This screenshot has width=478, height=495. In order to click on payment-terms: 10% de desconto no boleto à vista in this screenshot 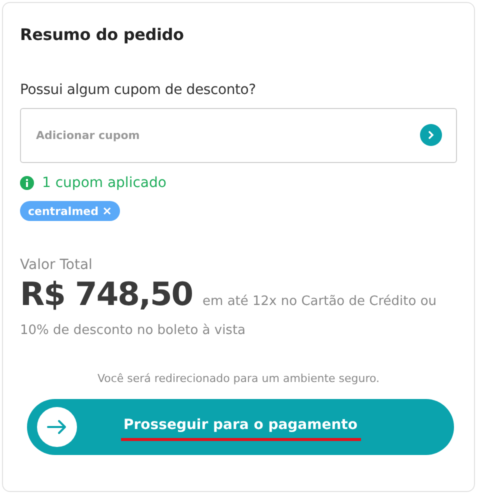, I will do `click(133, 330)`.